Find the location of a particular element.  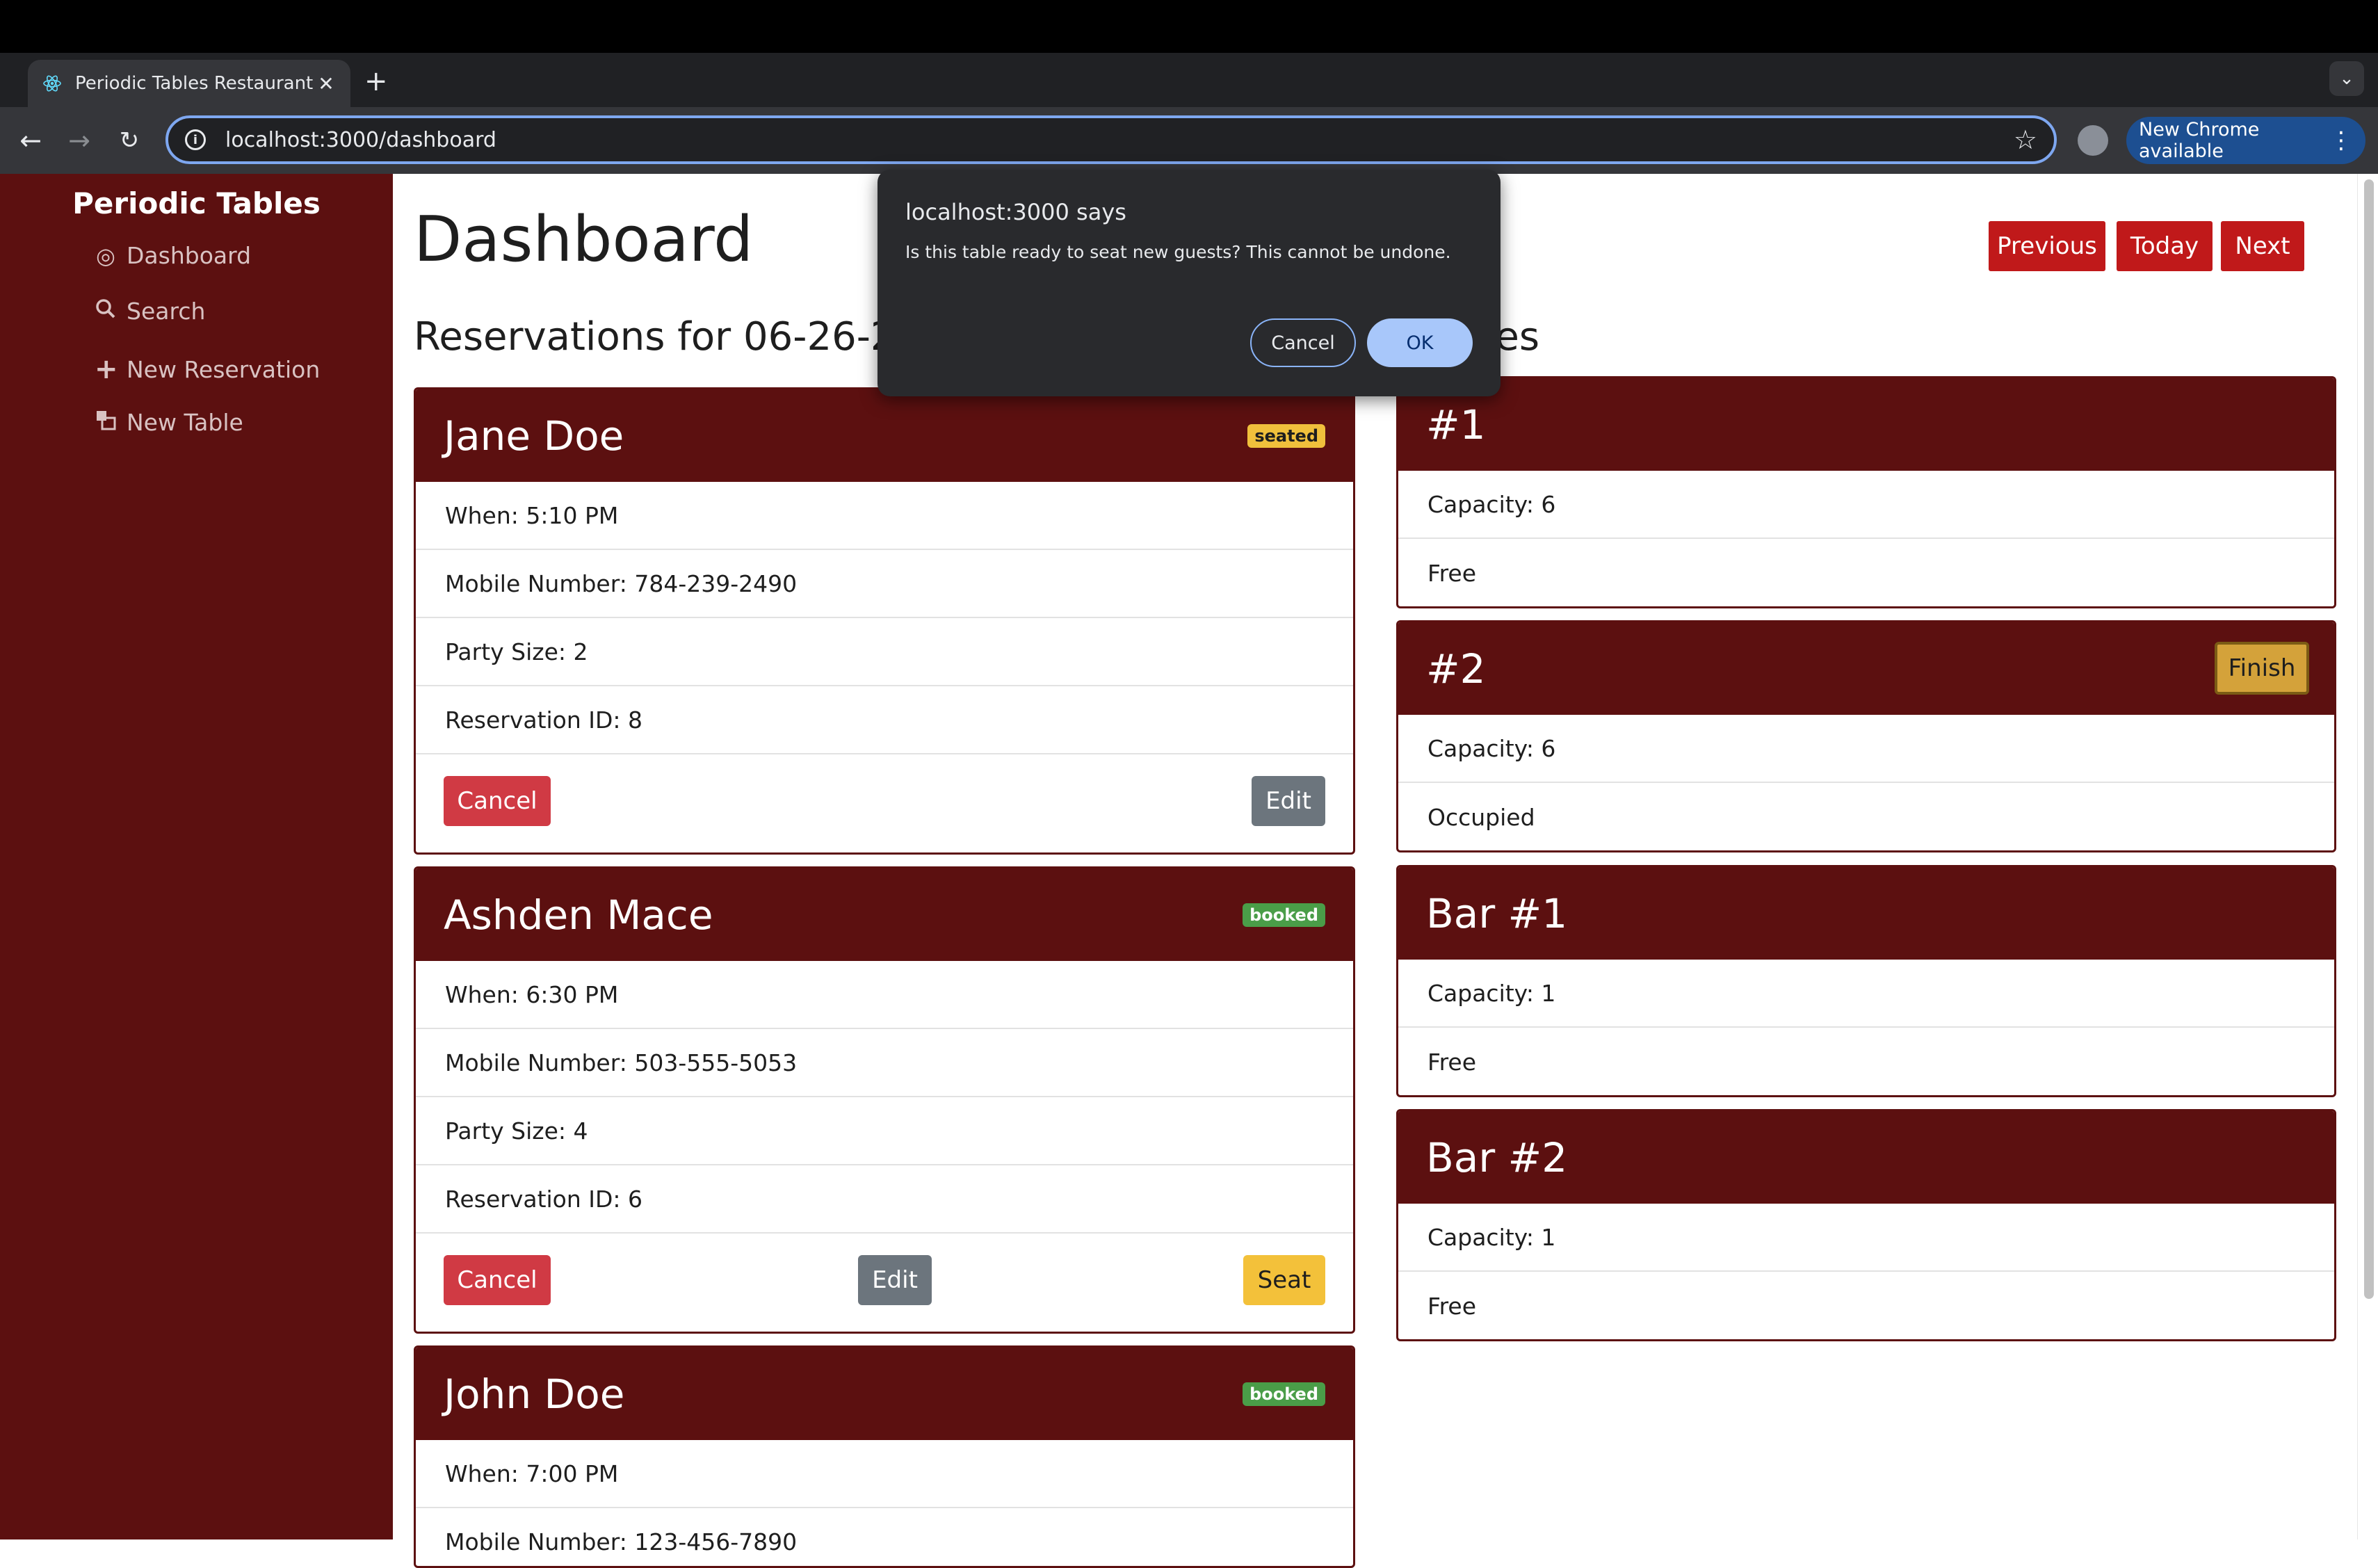

reservation-mobile: Mobile Number: 784-239-2490 is located at coordinates (884, 584).